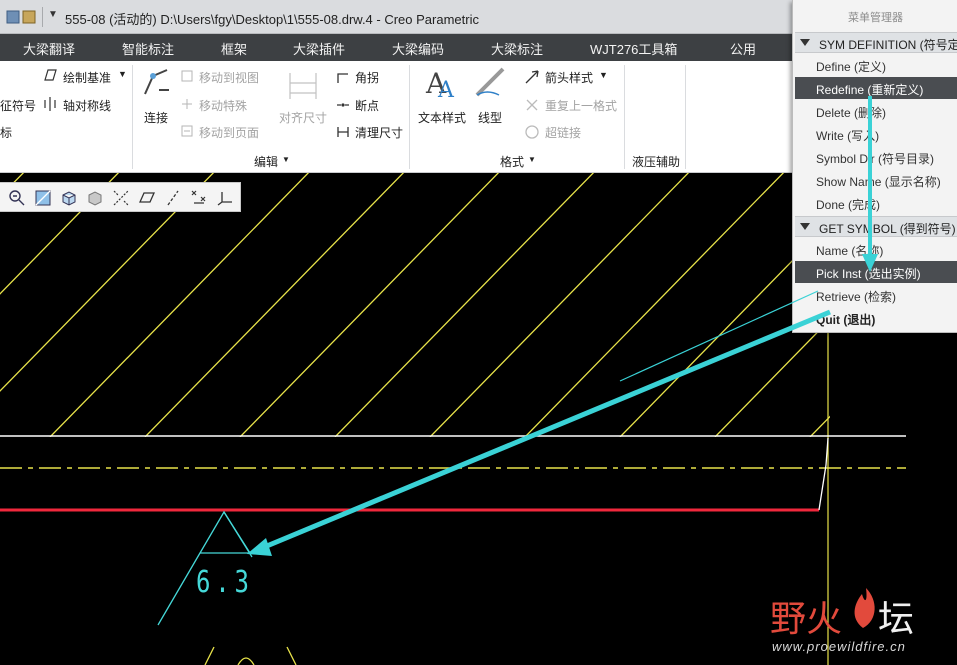  I want to click on axis-symmetric-icon, so click(50, 104).